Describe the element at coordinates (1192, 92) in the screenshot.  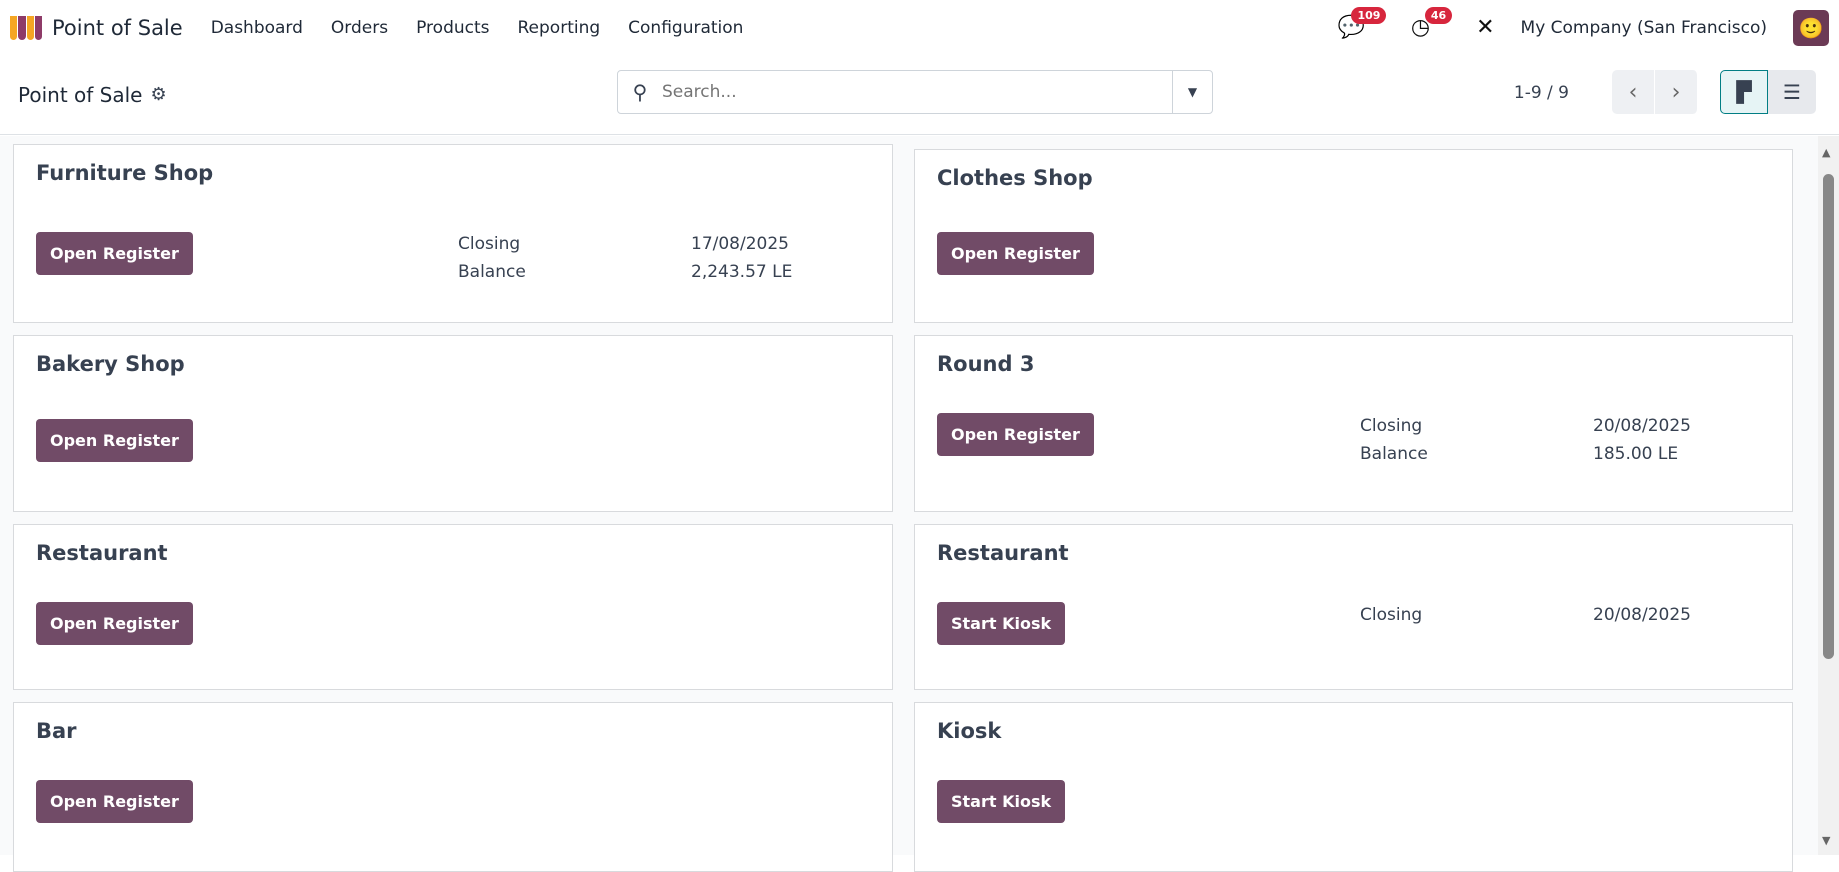
I see `search-options-toggle: ▼` at that location.